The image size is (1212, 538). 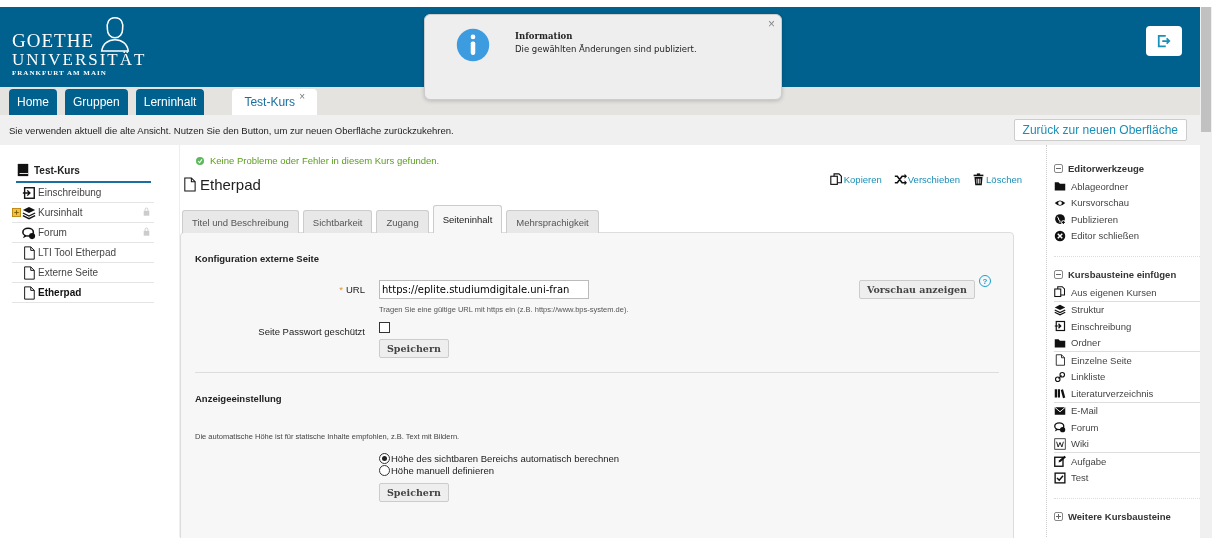 What do you see at coordinates (900, 179) in the screenshot?
I see `shuffle-icon` at bounding box center [900, 179].